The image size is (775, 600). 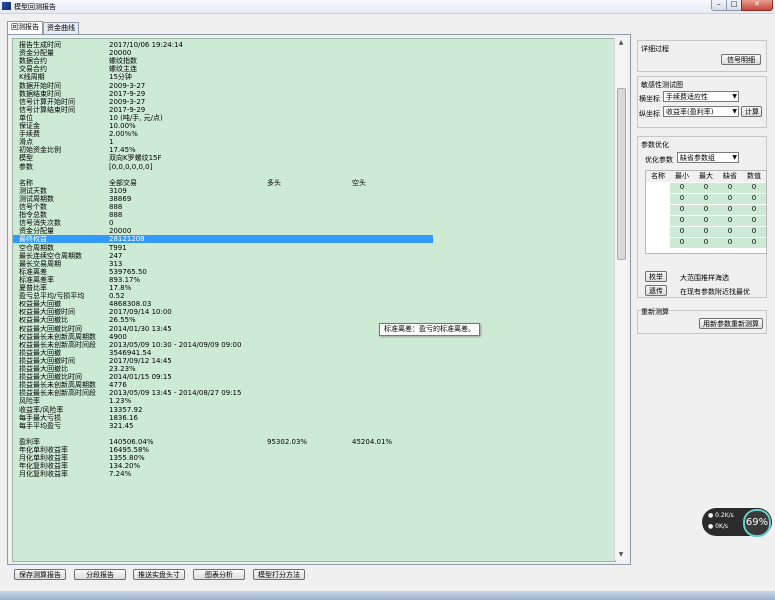 What do you see at coordinates (313, 401) in the screenshot?
I see `report-row: 风险率 1.23%` at bounding box center [313, 401].